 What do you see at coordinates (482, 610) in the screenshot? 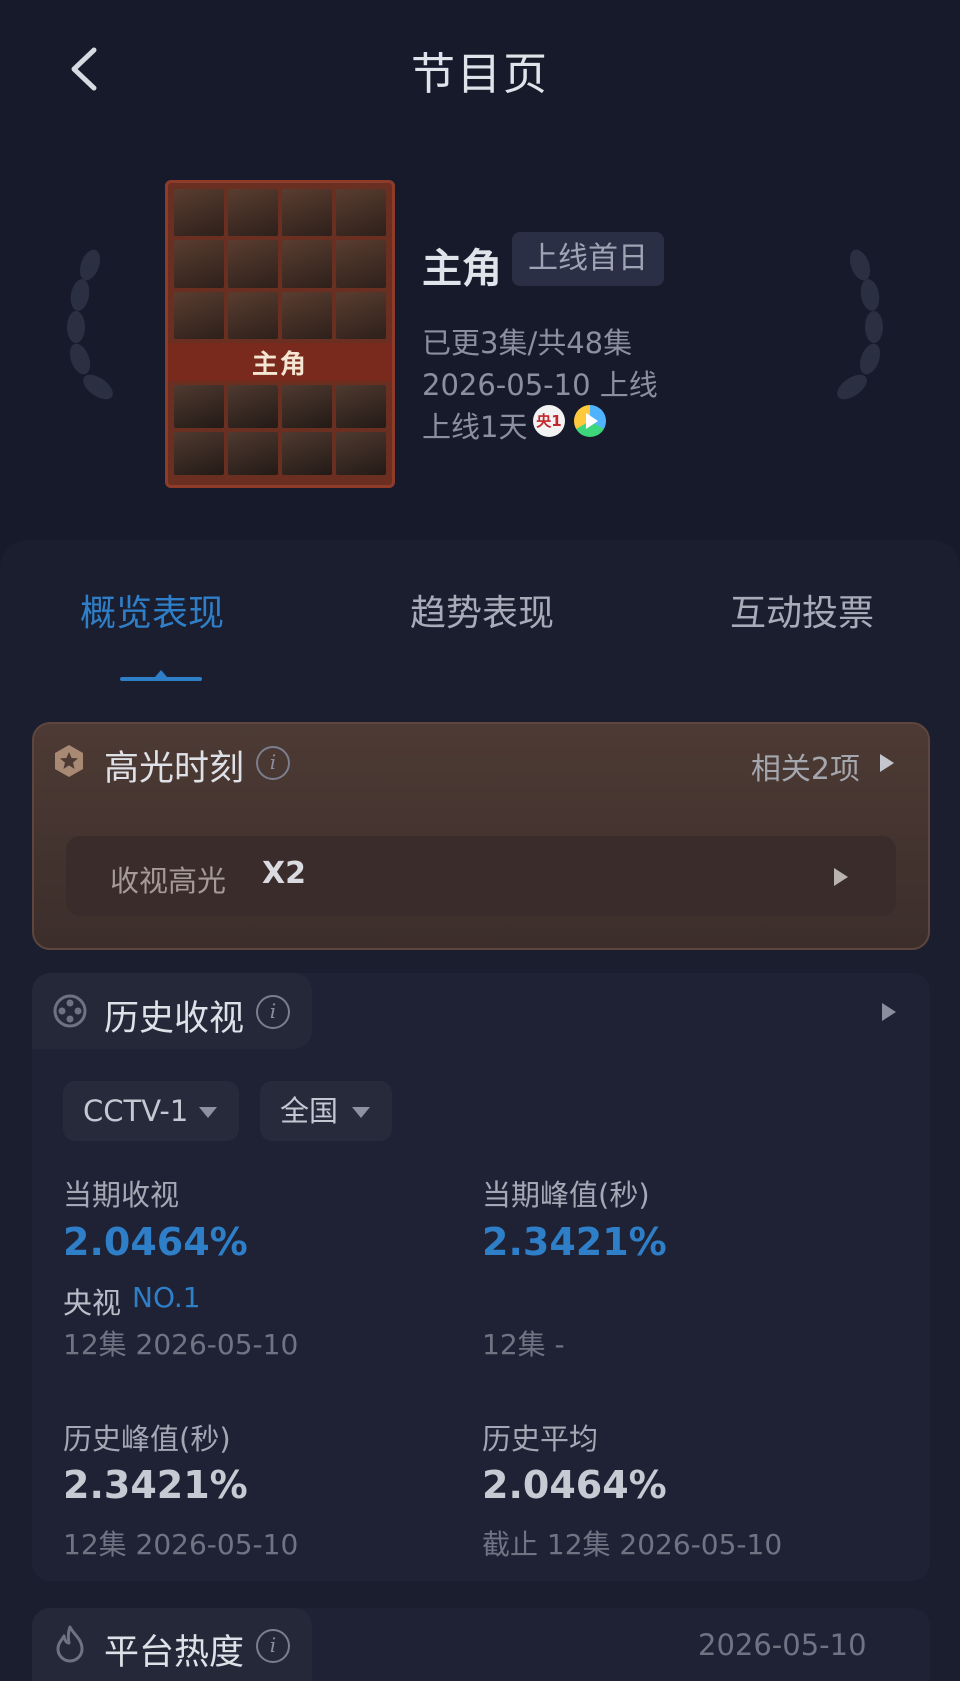
I see `tab-trend: 趋势表现` at bounding box center [482, 610].